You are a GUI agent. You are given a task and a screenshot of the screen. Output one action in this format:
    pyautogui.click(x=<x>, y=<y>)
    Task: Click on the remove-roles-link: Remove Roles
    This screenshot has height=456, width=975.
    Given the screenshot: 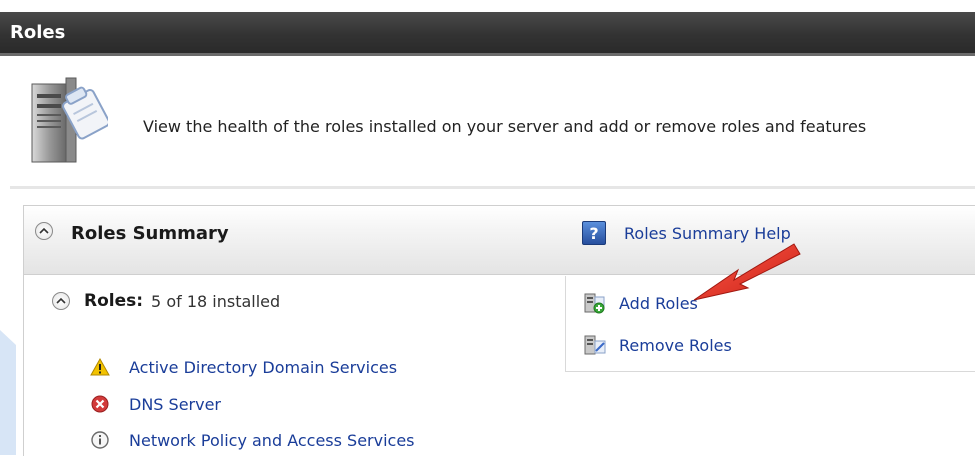 What is the action you would take?
    pyautogui.click(x=657, y=345)
    